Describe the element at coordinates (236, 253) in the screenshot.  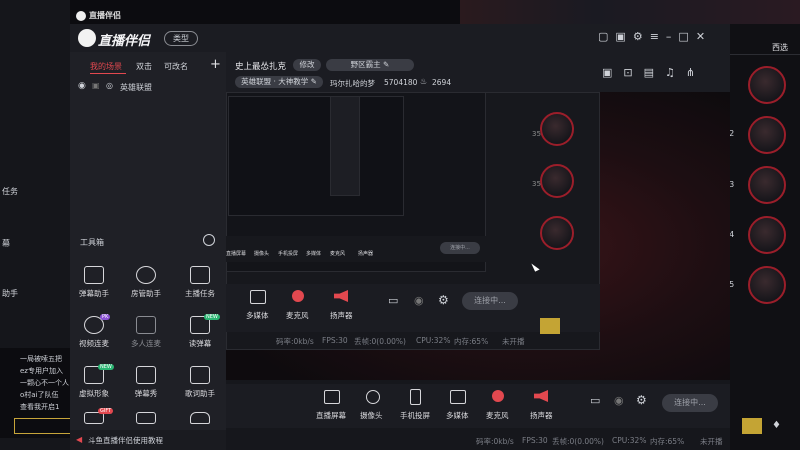
I see `inner-btn-screen: 直播屏幕` at that location.